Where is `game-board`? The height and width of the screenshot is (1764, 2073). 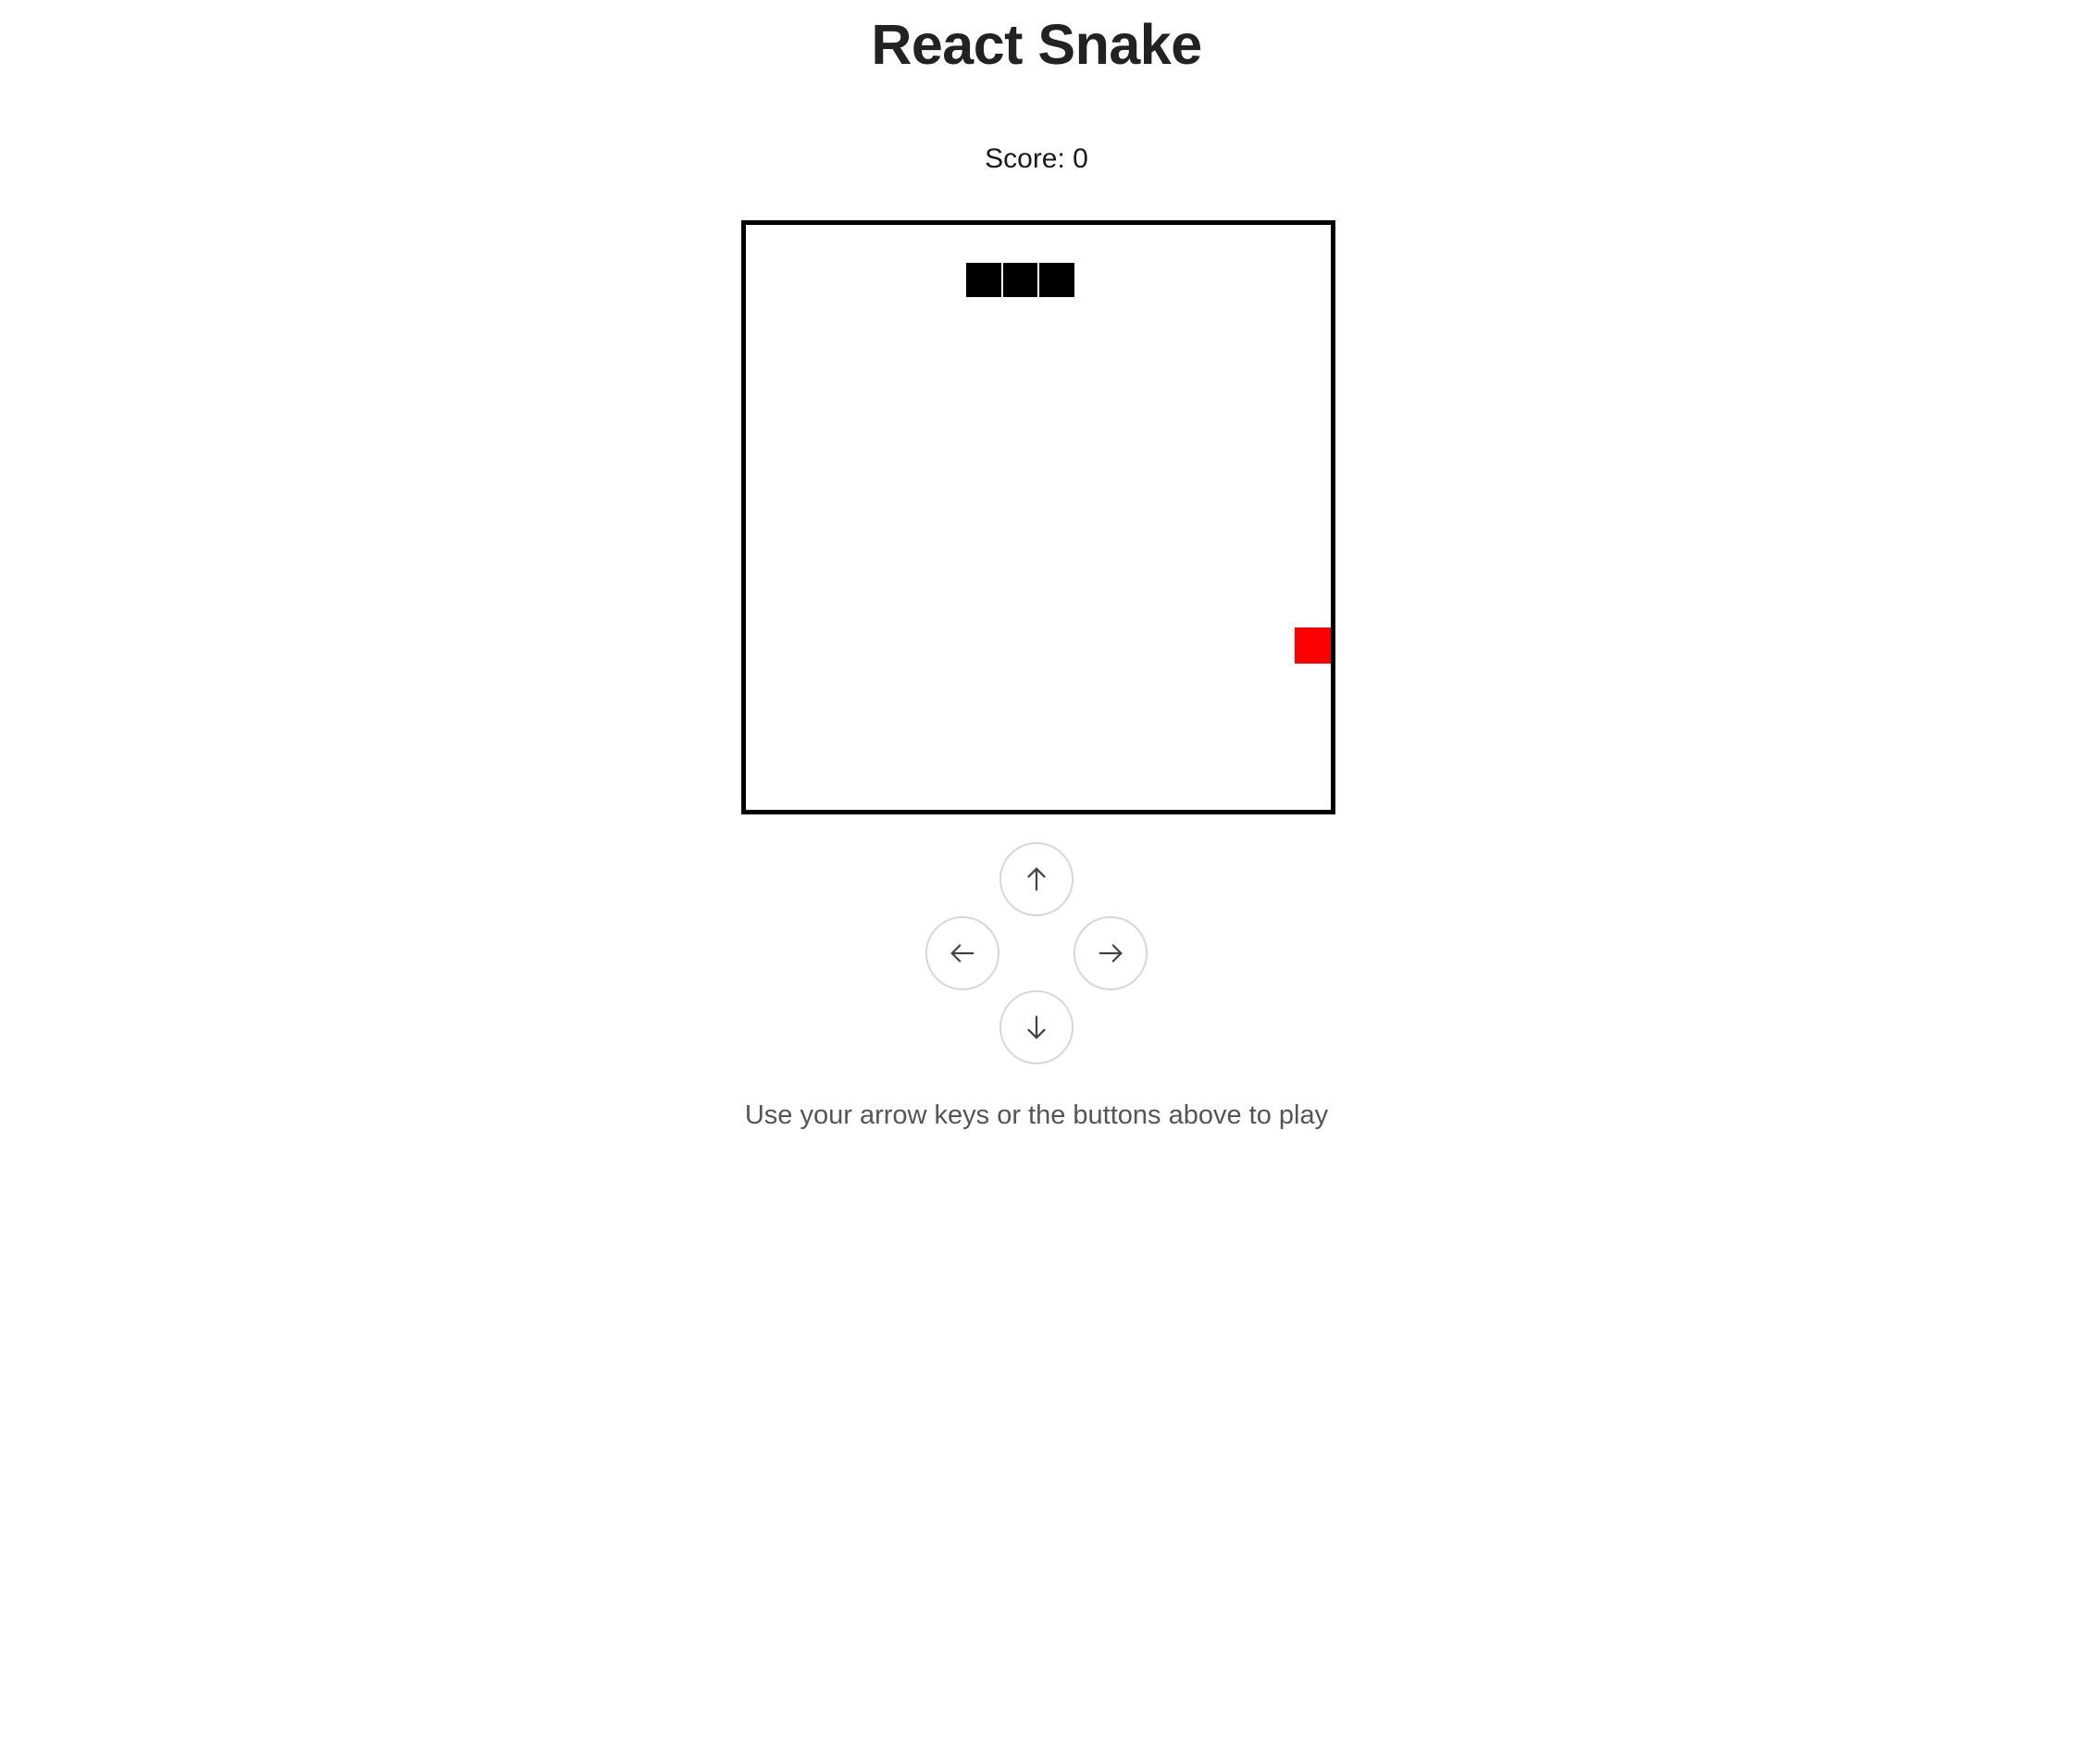 game-board is located at coordinates (1038, 517).